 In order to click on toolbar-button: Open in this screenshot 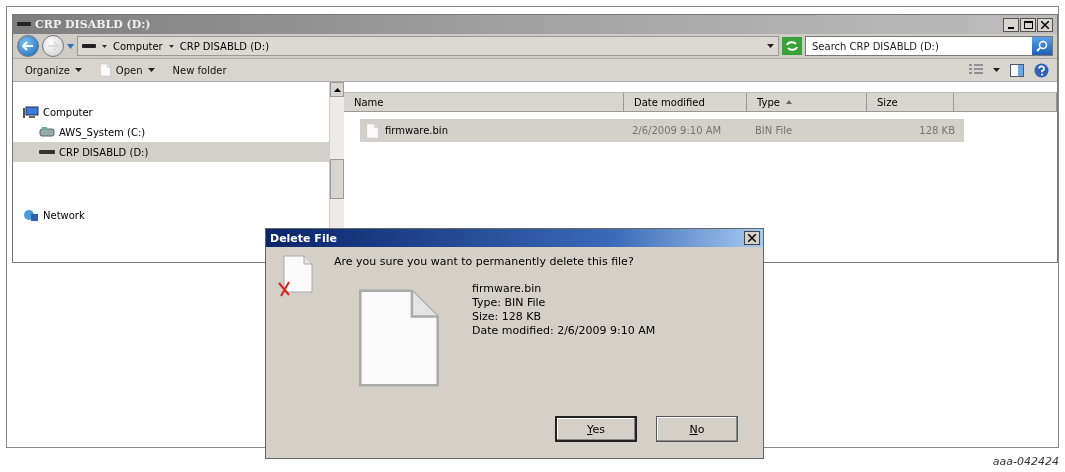, I will do `click(127, 70)`.